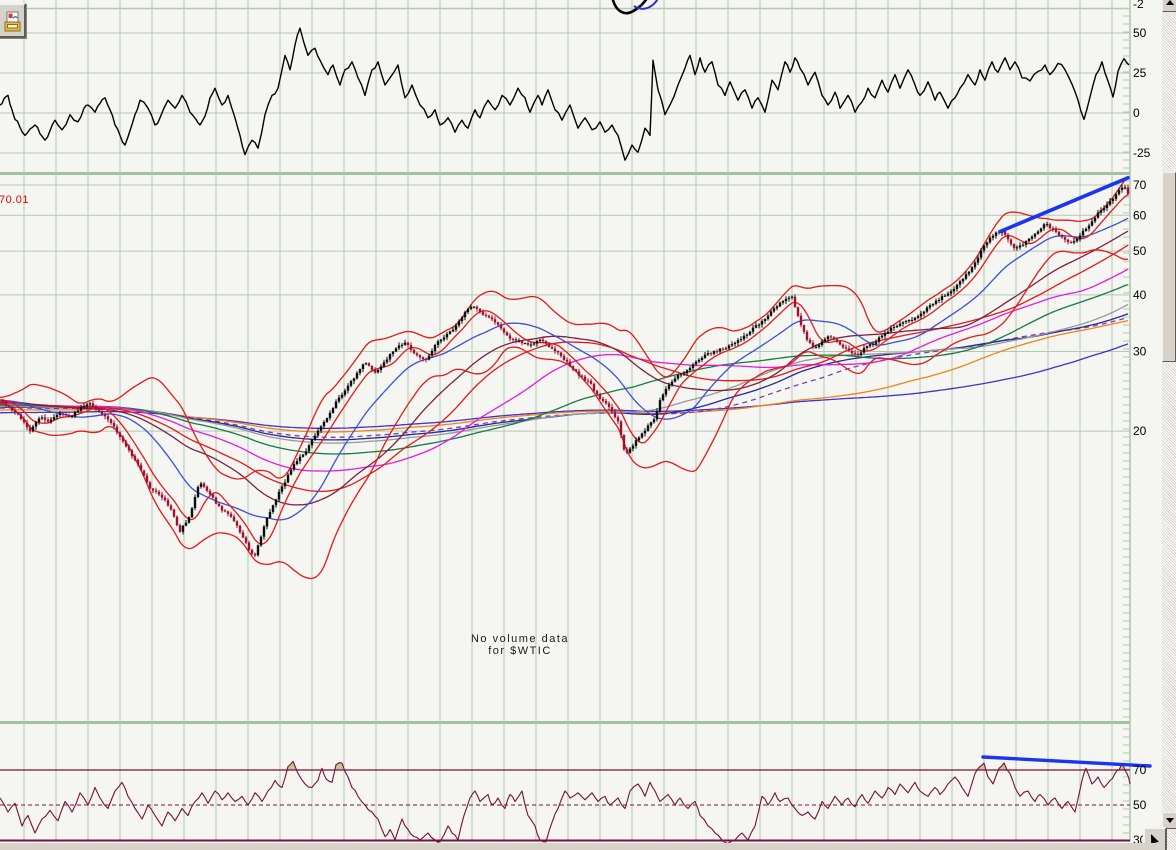 This screenshot has height=850, width=1176. Describe the element at coordinates (1169, 267) in the screenshot. I see `scrollbar-thumb` at that location.